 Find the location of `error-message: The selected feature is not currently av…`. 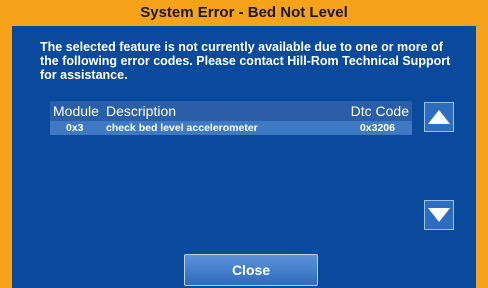

error-message: The selected feature is not currently av… is located at coordinates (245, 61).